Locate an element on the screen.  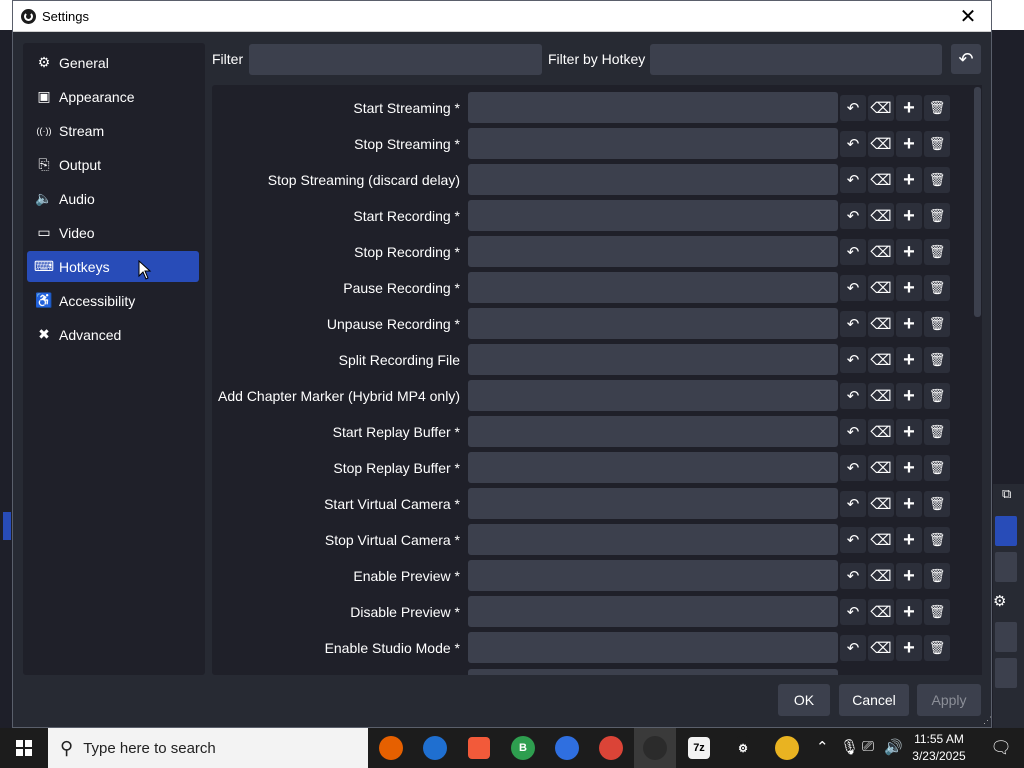
settings-taskbar-button: ⚙ is located at coordinates (743, 748).